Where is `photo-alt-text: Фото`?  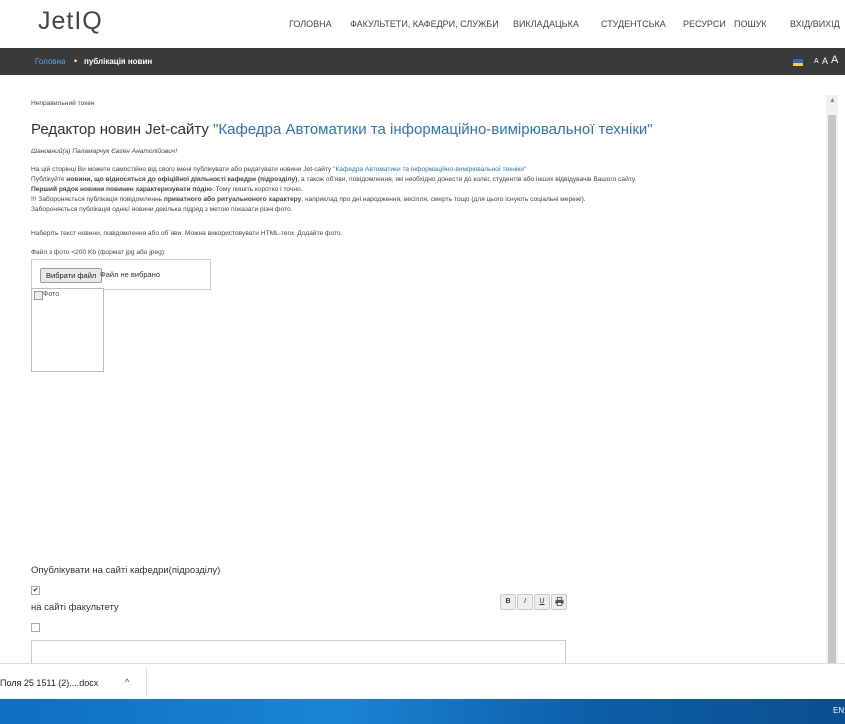 photo-alt-text: Фото is located at coordinates (51, 294).